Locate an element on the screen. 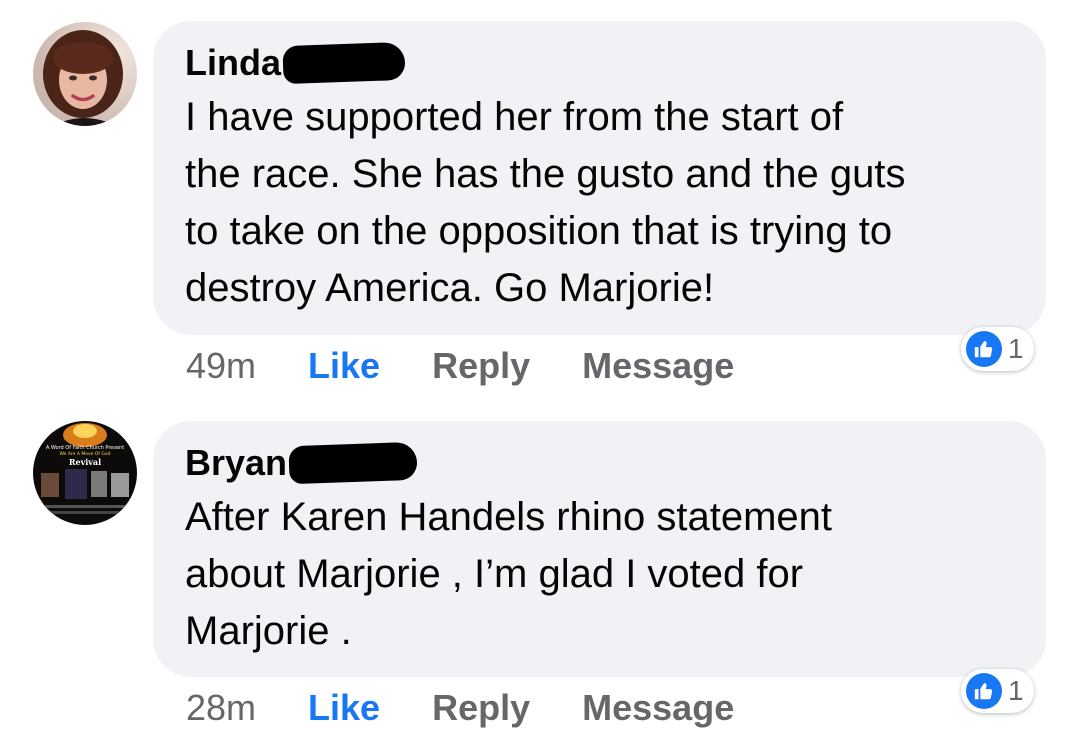  comment-actions: 28m Like Reply Message is located at coordinates (486, 708).